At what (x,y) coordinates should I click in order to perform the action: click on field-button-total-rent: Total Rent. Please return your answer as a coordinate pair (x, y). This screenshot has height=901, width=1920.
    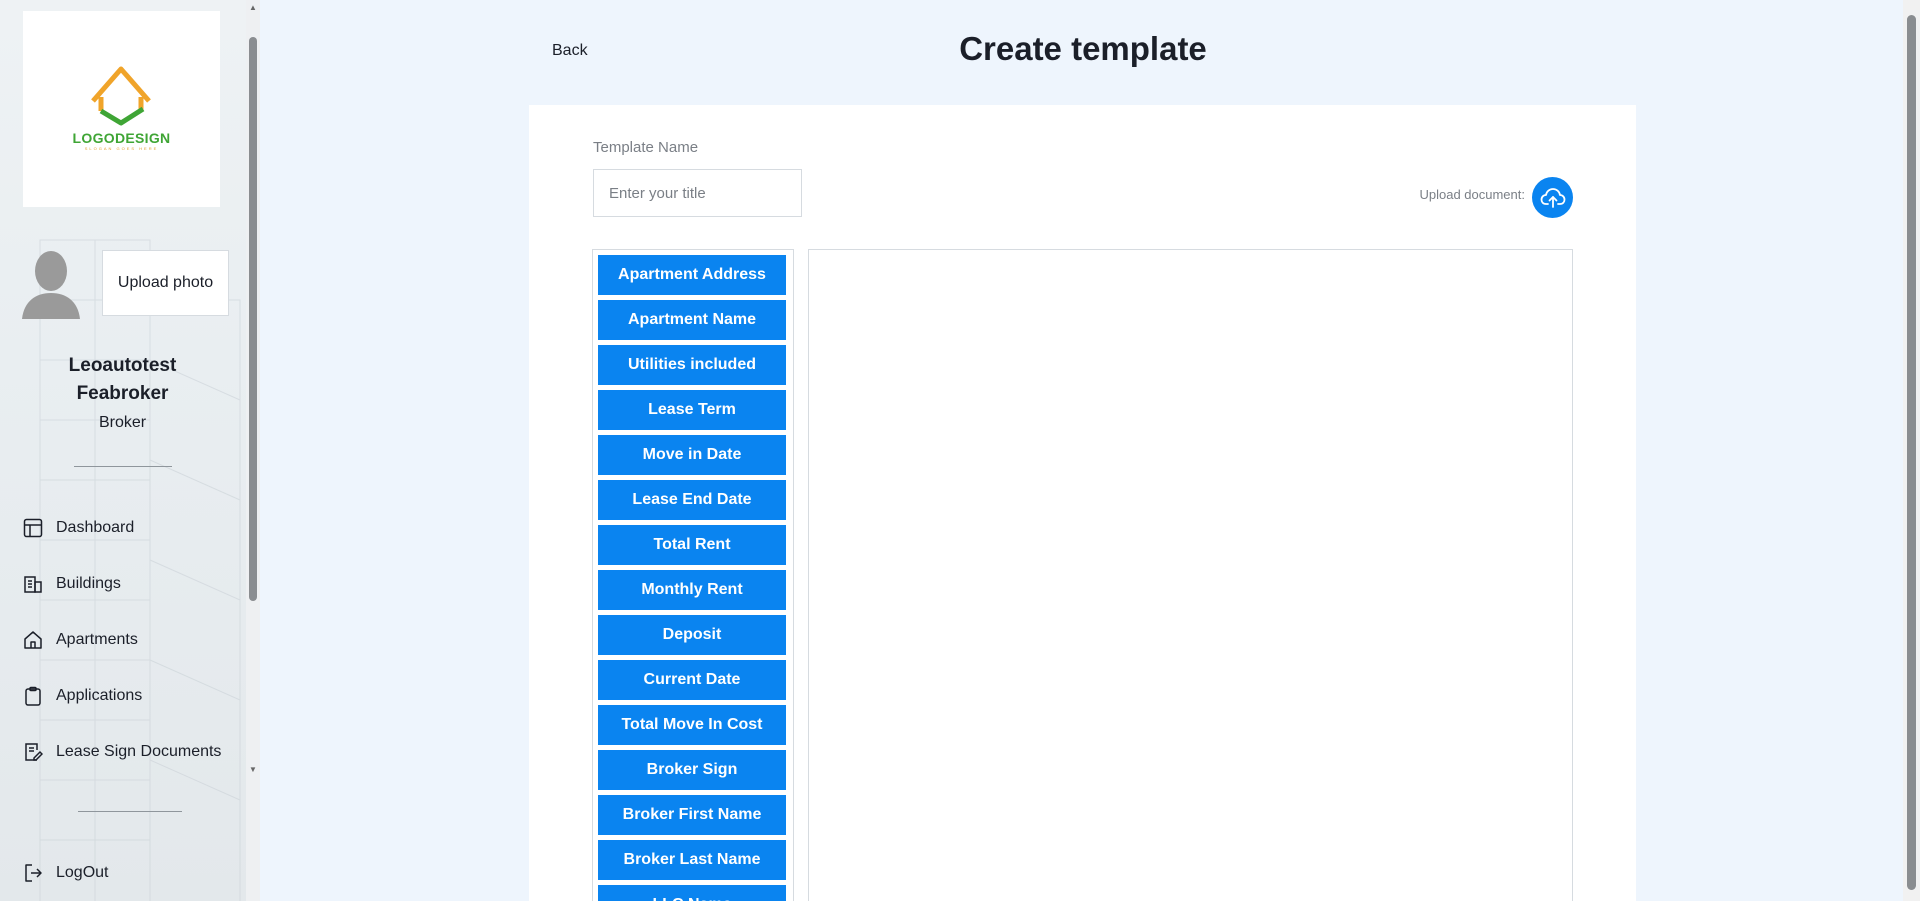
    Looking at the image, I should click on (692, 545).